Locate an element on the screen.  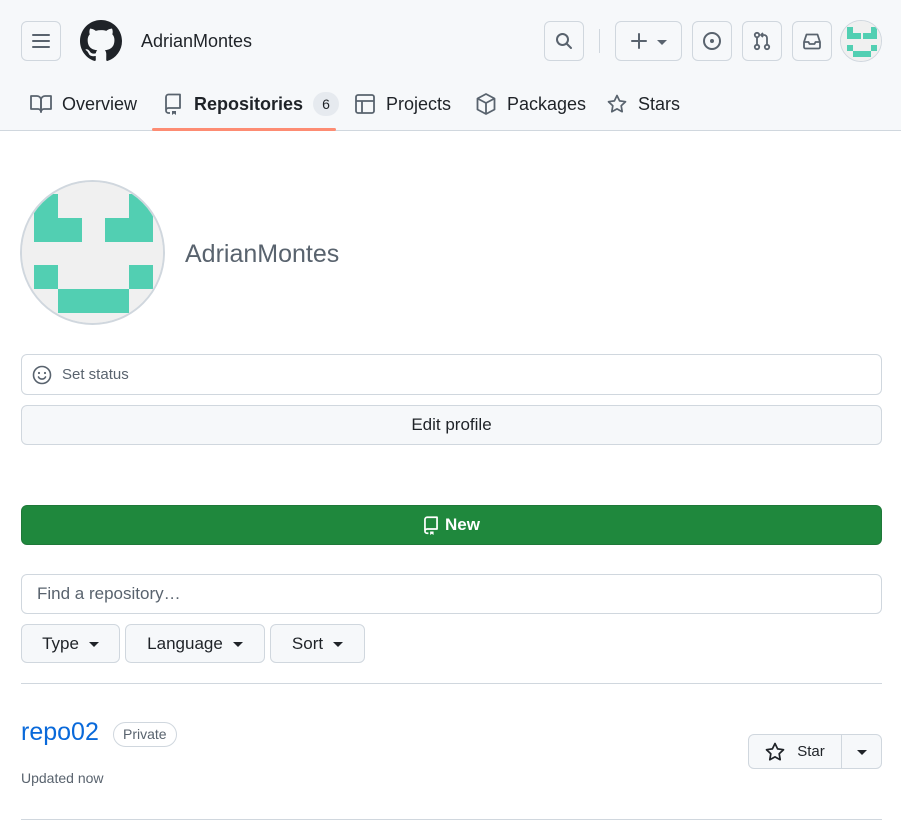
menu-button is located at coordinates (41, 41).